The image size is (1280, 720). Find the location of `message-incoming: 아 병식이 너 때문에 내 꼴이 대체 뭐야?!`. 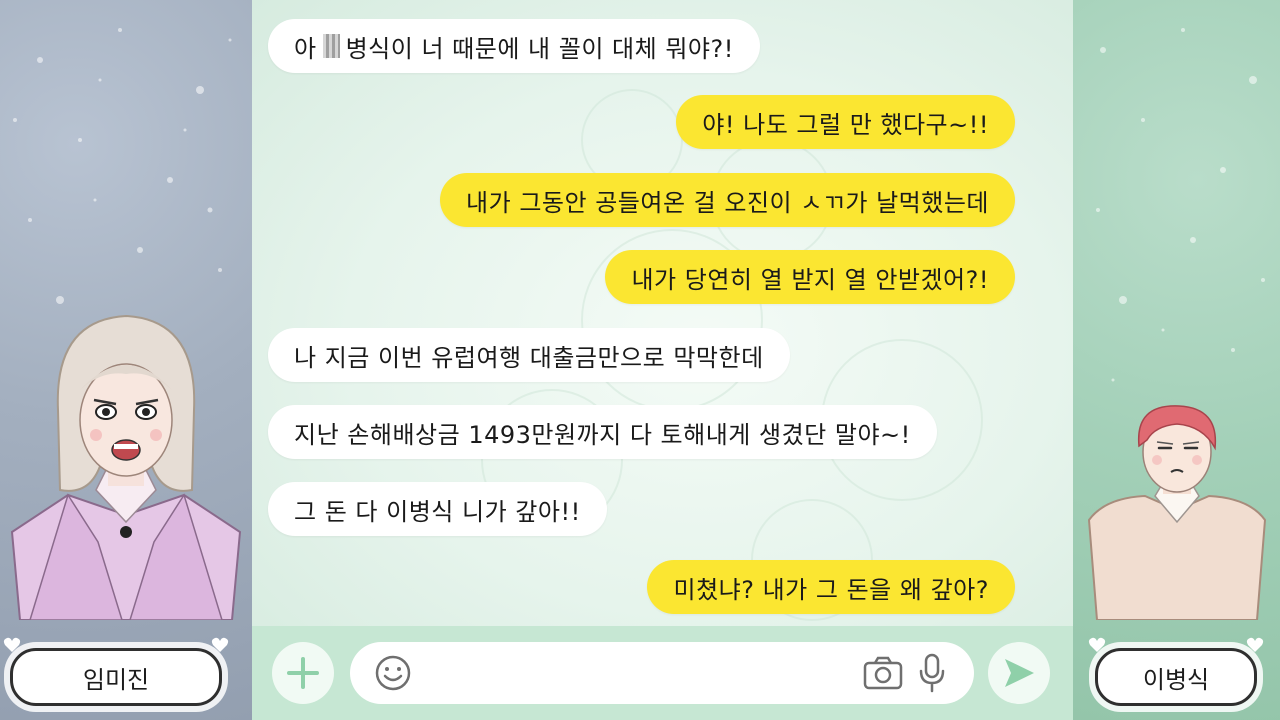

message-incoming: 아 병식이 너 때문에 내 꼴이 대체 뭐야?! is located at coordinates (514, 46).